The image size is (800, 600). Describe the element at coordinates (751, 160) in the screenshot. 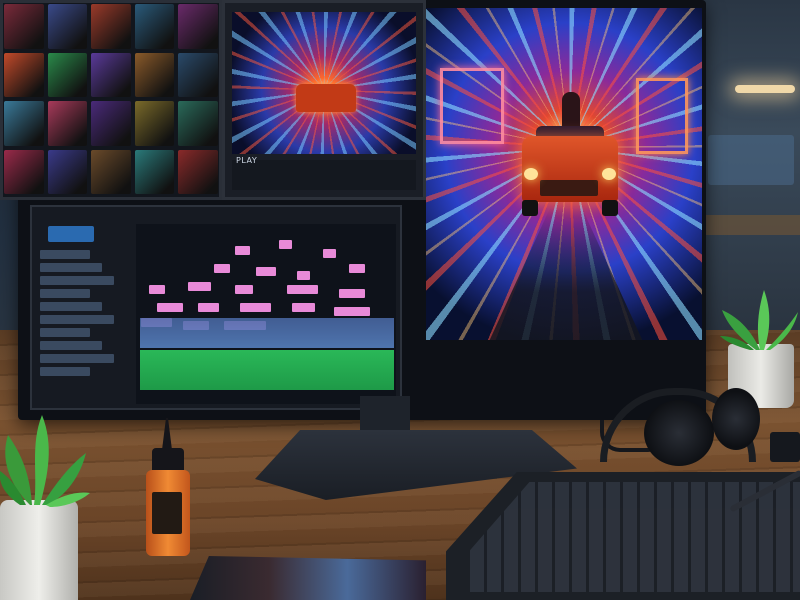

I see `background-screen` at that location.